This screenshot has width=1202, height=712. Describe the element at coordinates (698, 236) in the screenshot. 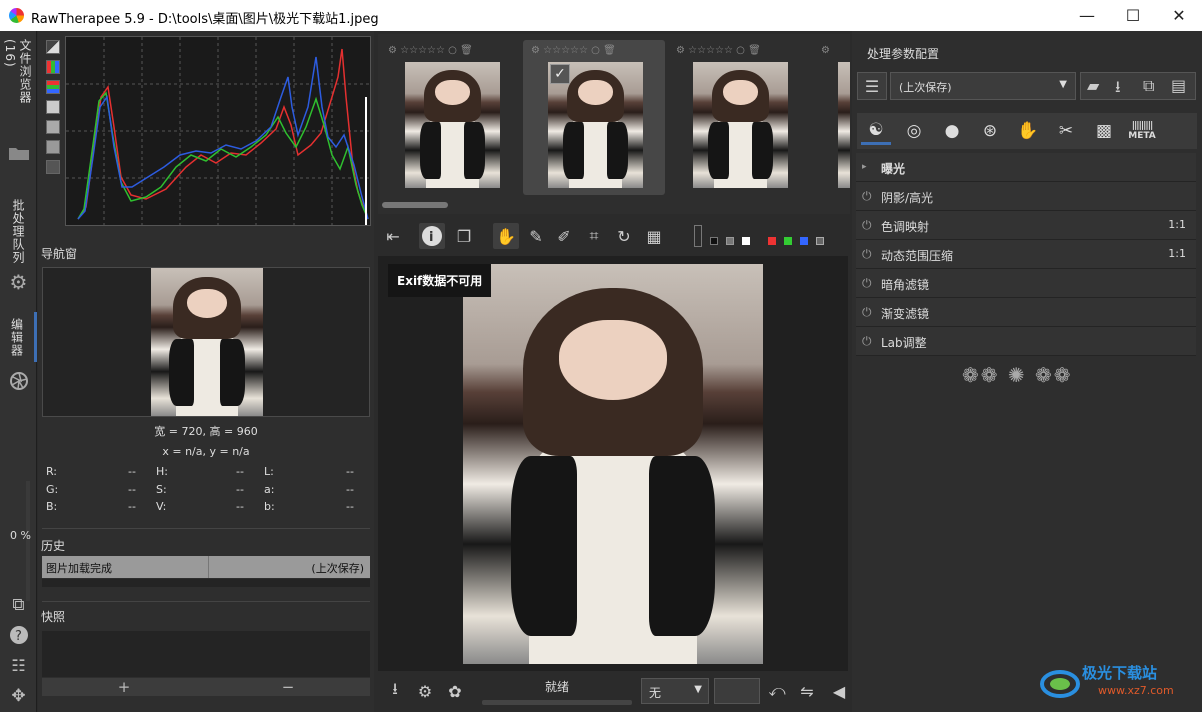

I see `preview-toggle` at that location.